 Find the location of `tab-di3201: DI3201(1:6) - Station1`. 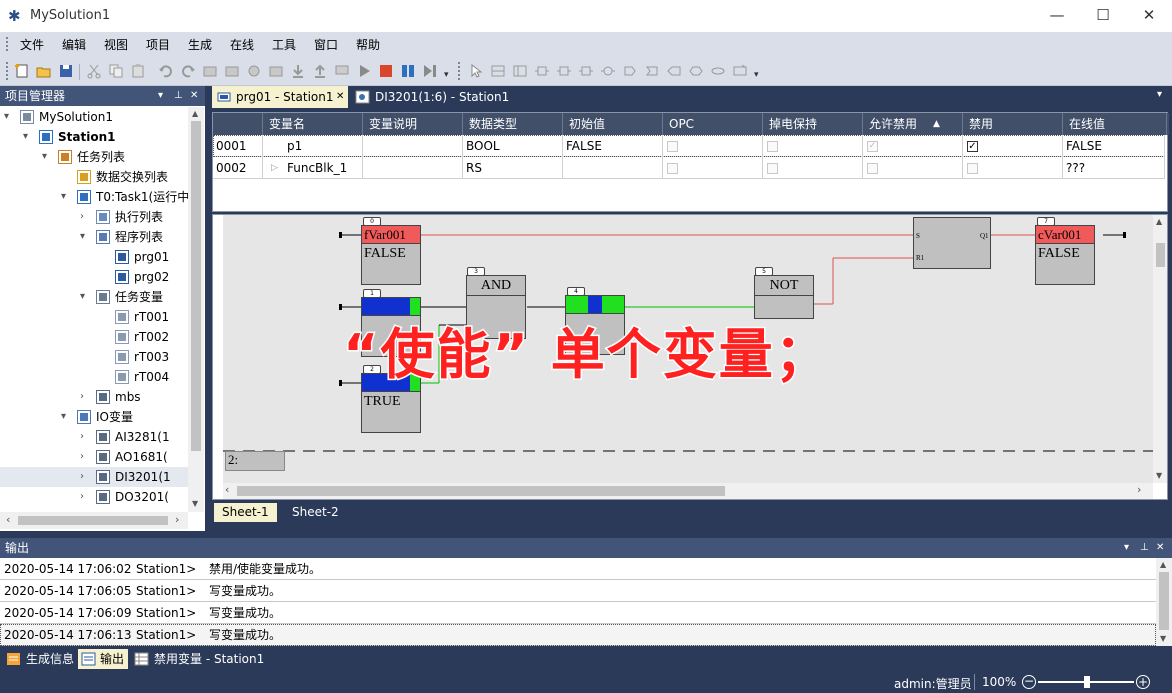

tab-di3201: DI3201(1:6) - Station1 is located at coordinates (431, 97).